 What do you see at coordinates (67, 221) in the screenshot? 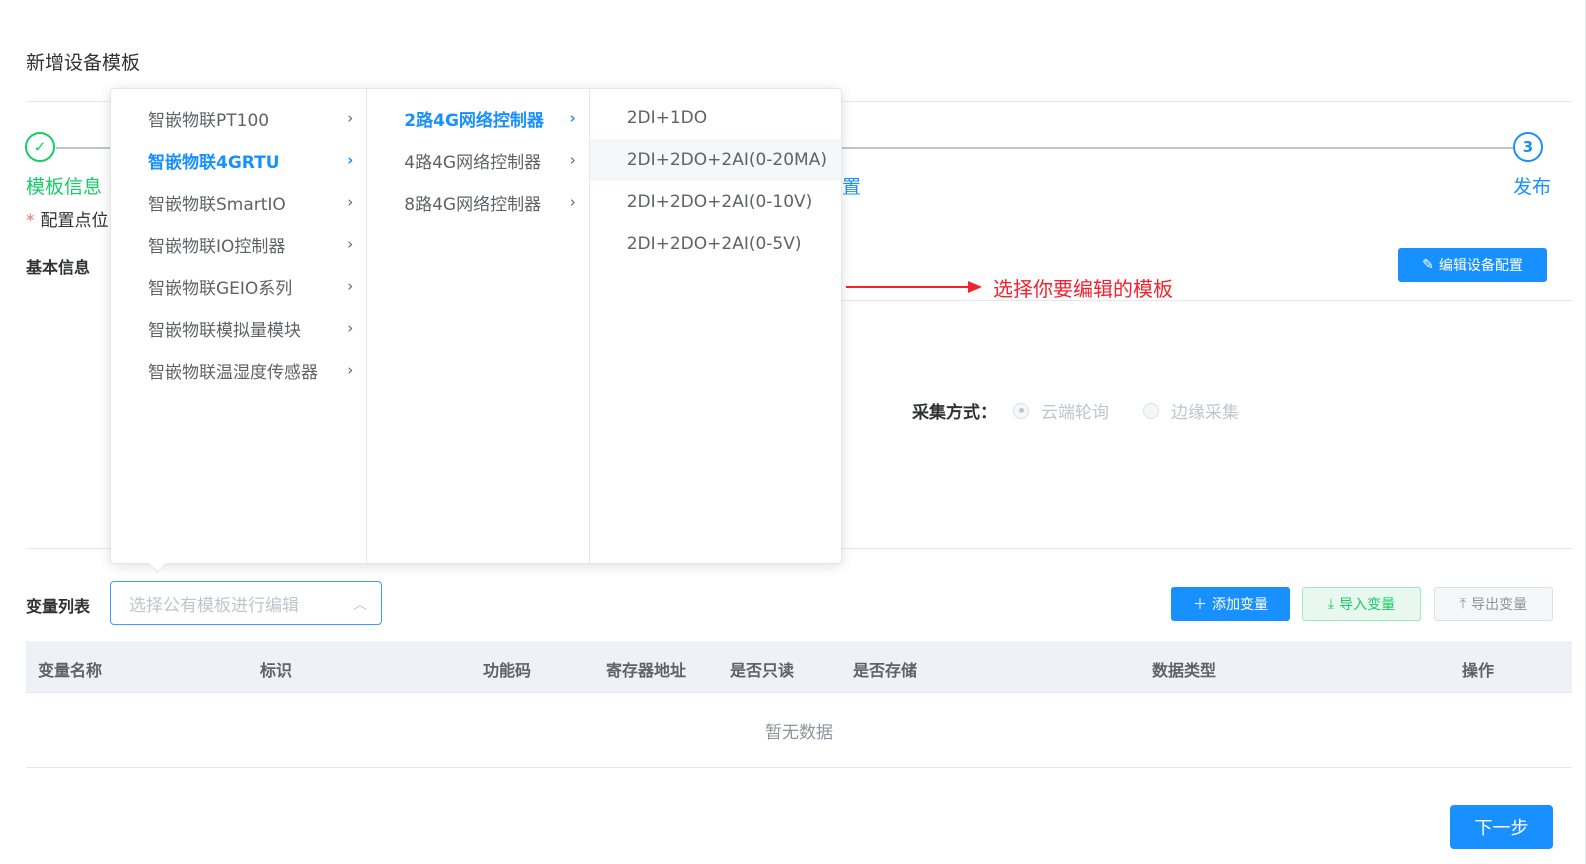
I see `config-points-label: * 配置点位` at bounding box center [67, 221].